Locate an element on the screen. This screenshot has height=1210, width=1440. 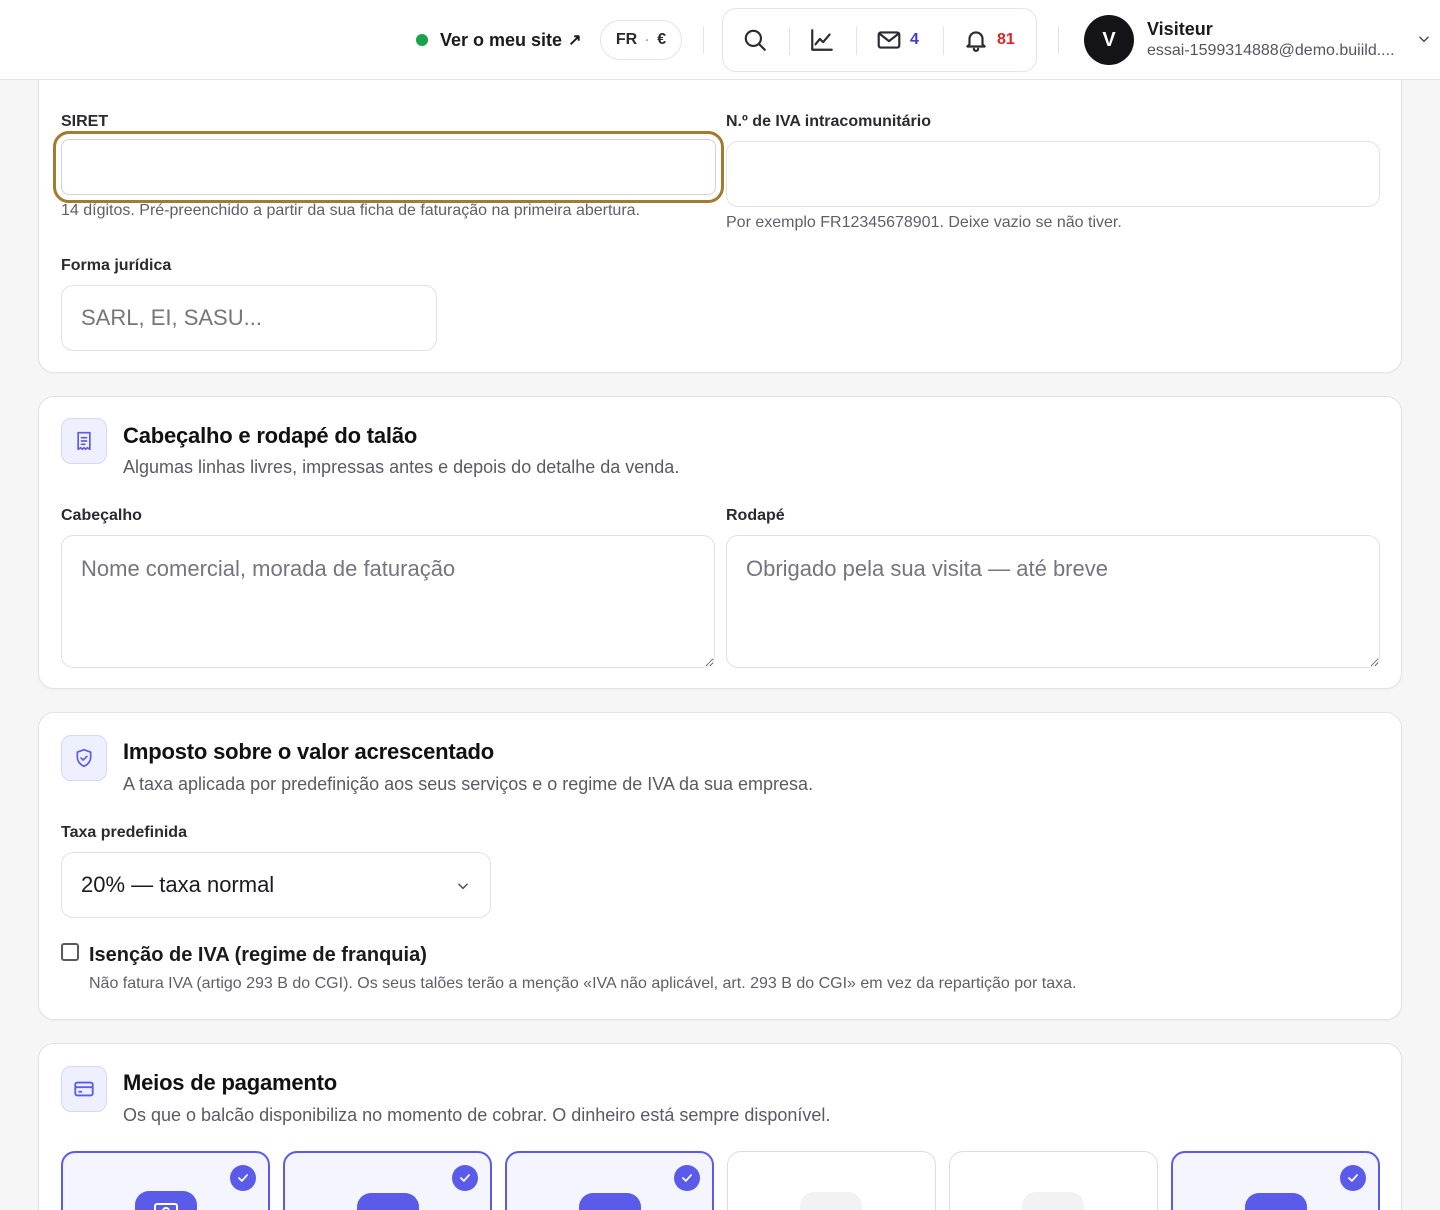
section-title: Cabeçalho e rodapé do talão is located at coordinates (270, 435).